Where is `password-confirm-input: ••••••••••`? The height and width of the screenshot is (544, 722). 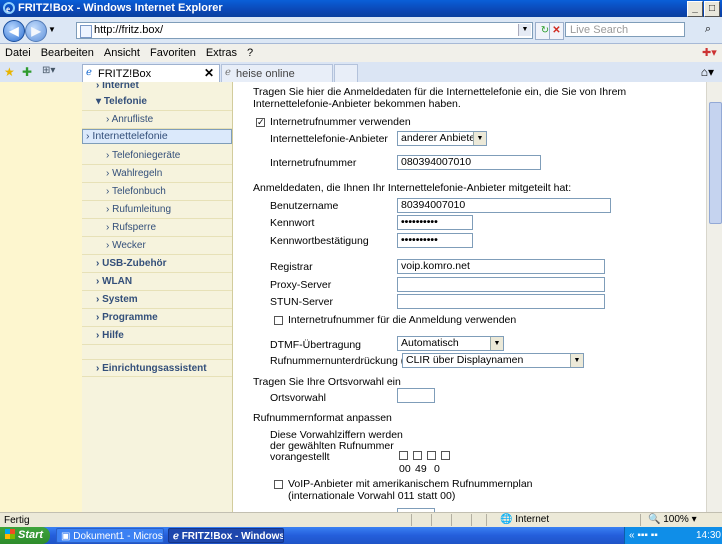
password-confirm-input: •••••••••• is located at coordinates (435, 240).